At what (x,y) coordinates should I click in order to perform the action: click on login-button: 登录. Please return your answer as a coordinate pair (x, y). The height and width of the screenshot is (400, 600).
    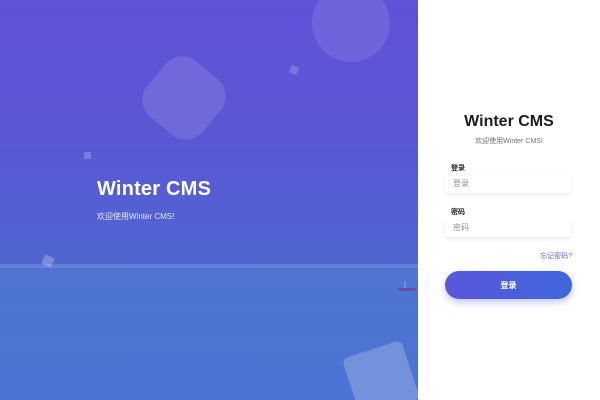
    Looking at the image, I should click on (508, 285).